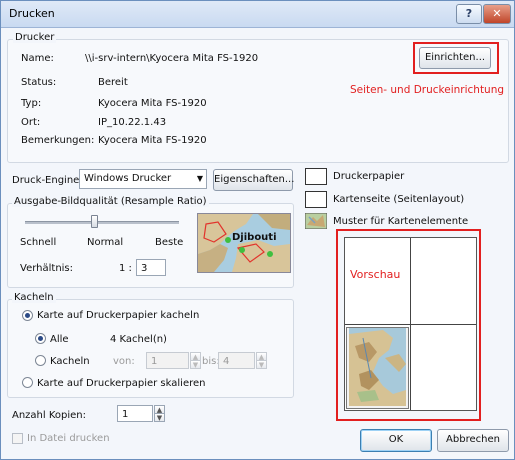 The width and height of the screenshot is (515, 460). What do you see at coordinates (32, 13) in the screenshot?
I see `window-title: Drucken` at bounding box center [32, 13].